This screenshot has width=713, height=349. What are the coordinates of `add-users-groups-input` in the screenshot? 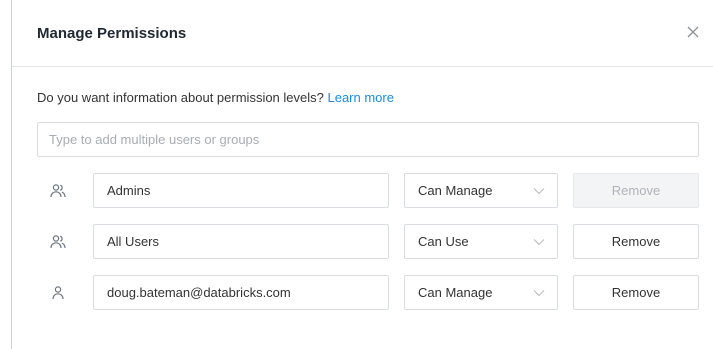 It's located at (368, 139).